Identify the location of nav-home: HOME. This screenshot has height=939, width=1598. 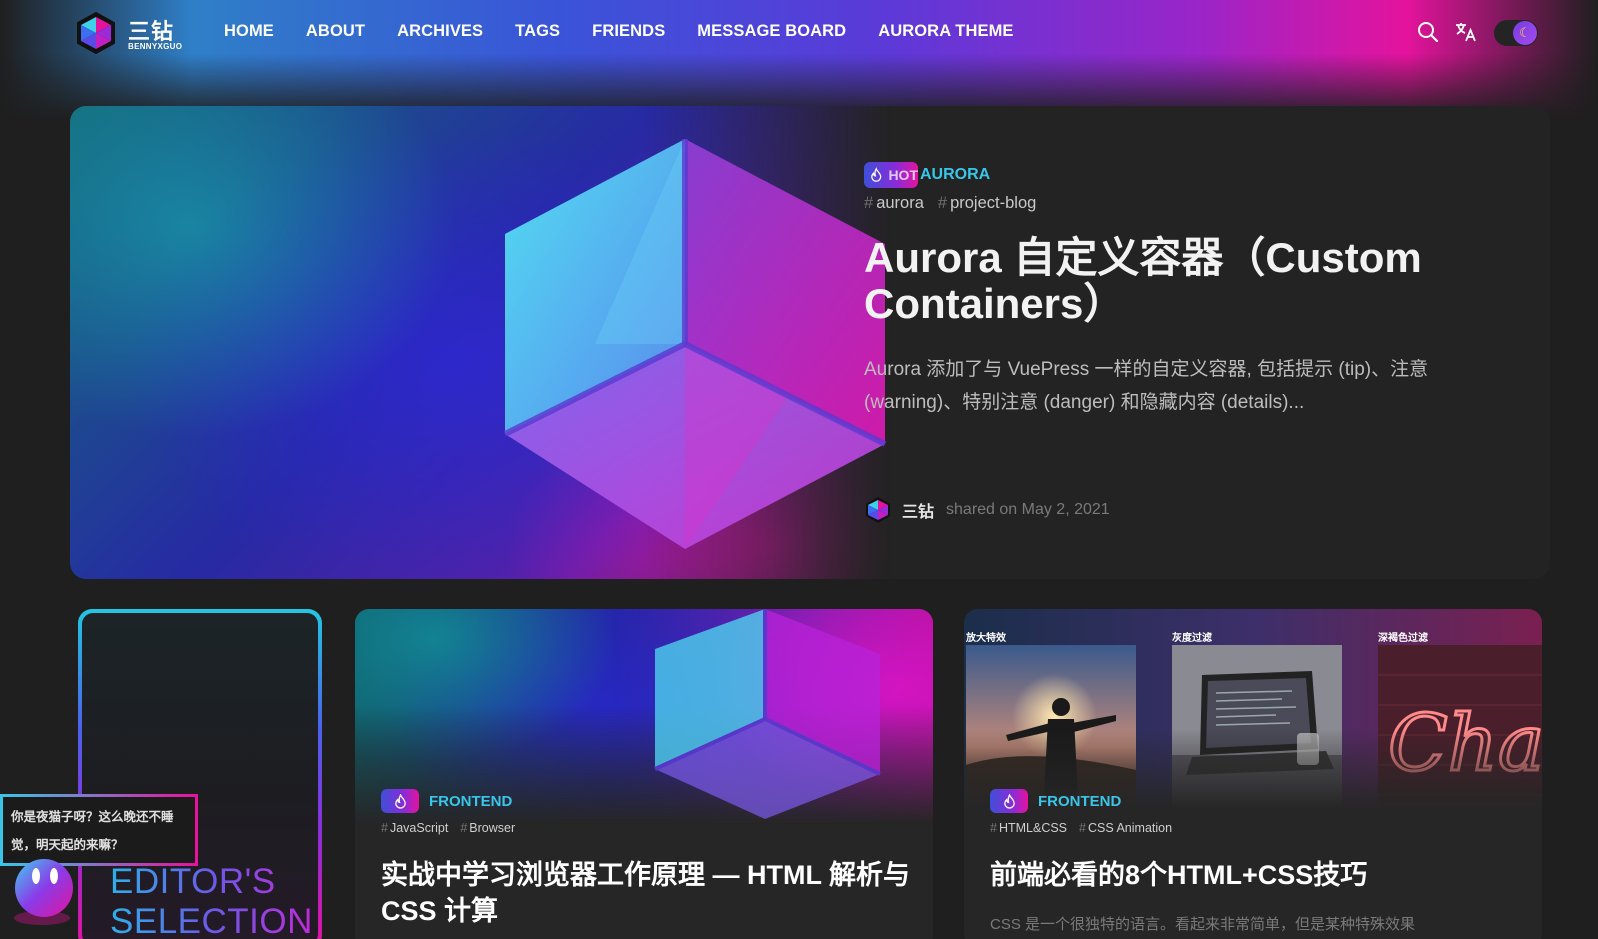
(249, 31).